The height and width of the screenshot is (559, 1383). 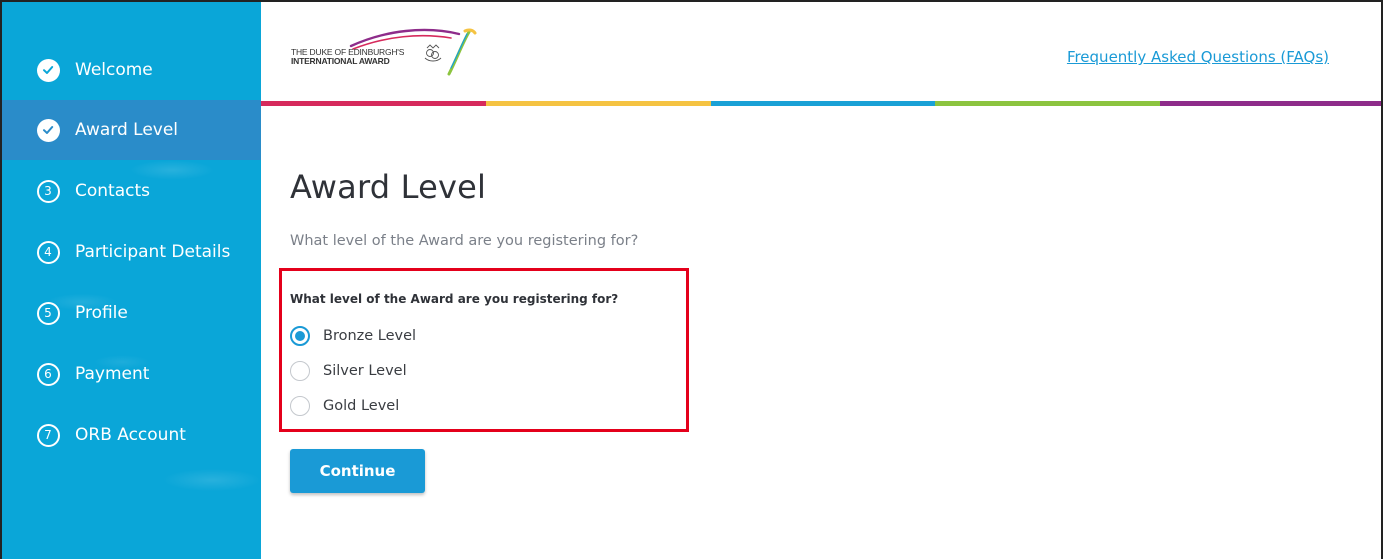 What do you see at coordinates (48, 374) in the screenshot?
I see `step-number-icon: 6` at bounding box center [48, 374].